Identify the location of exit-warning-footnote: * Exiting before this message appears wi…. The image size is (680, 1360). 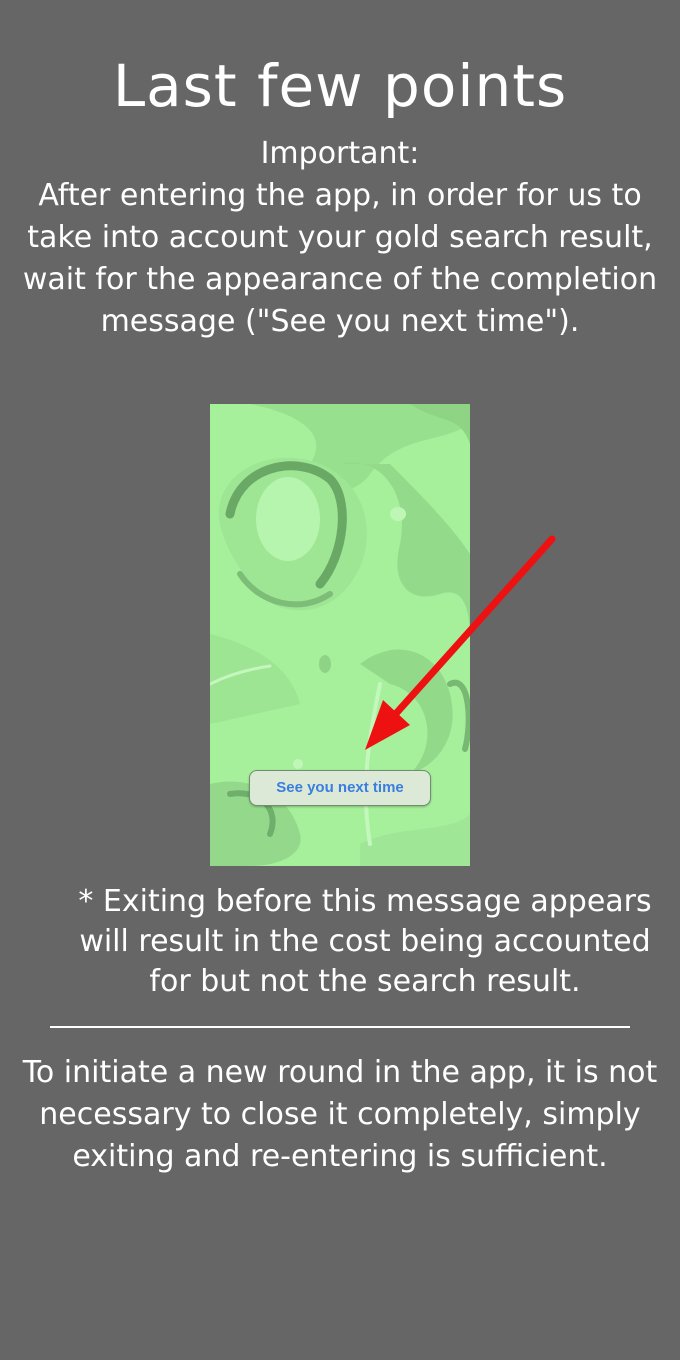
(365, 941).